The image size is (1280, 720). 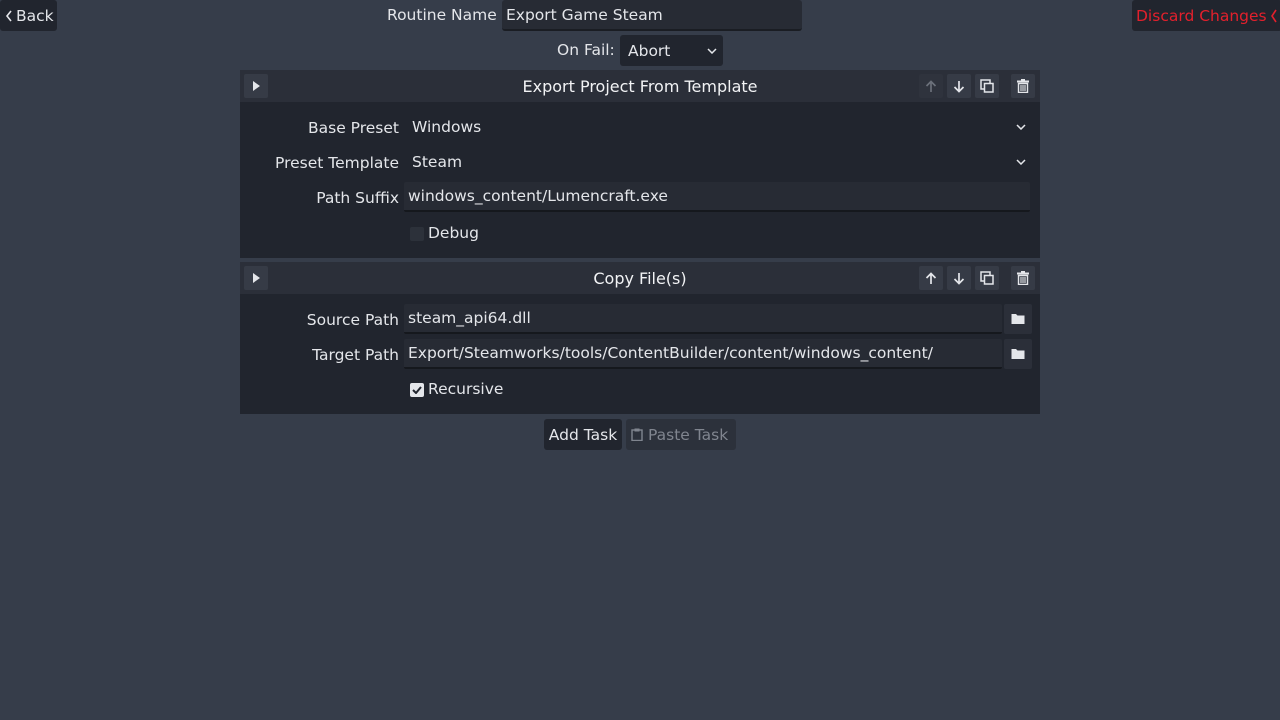 I want to click on on-fail-label: On Fail:, so click(x=586, y=50).